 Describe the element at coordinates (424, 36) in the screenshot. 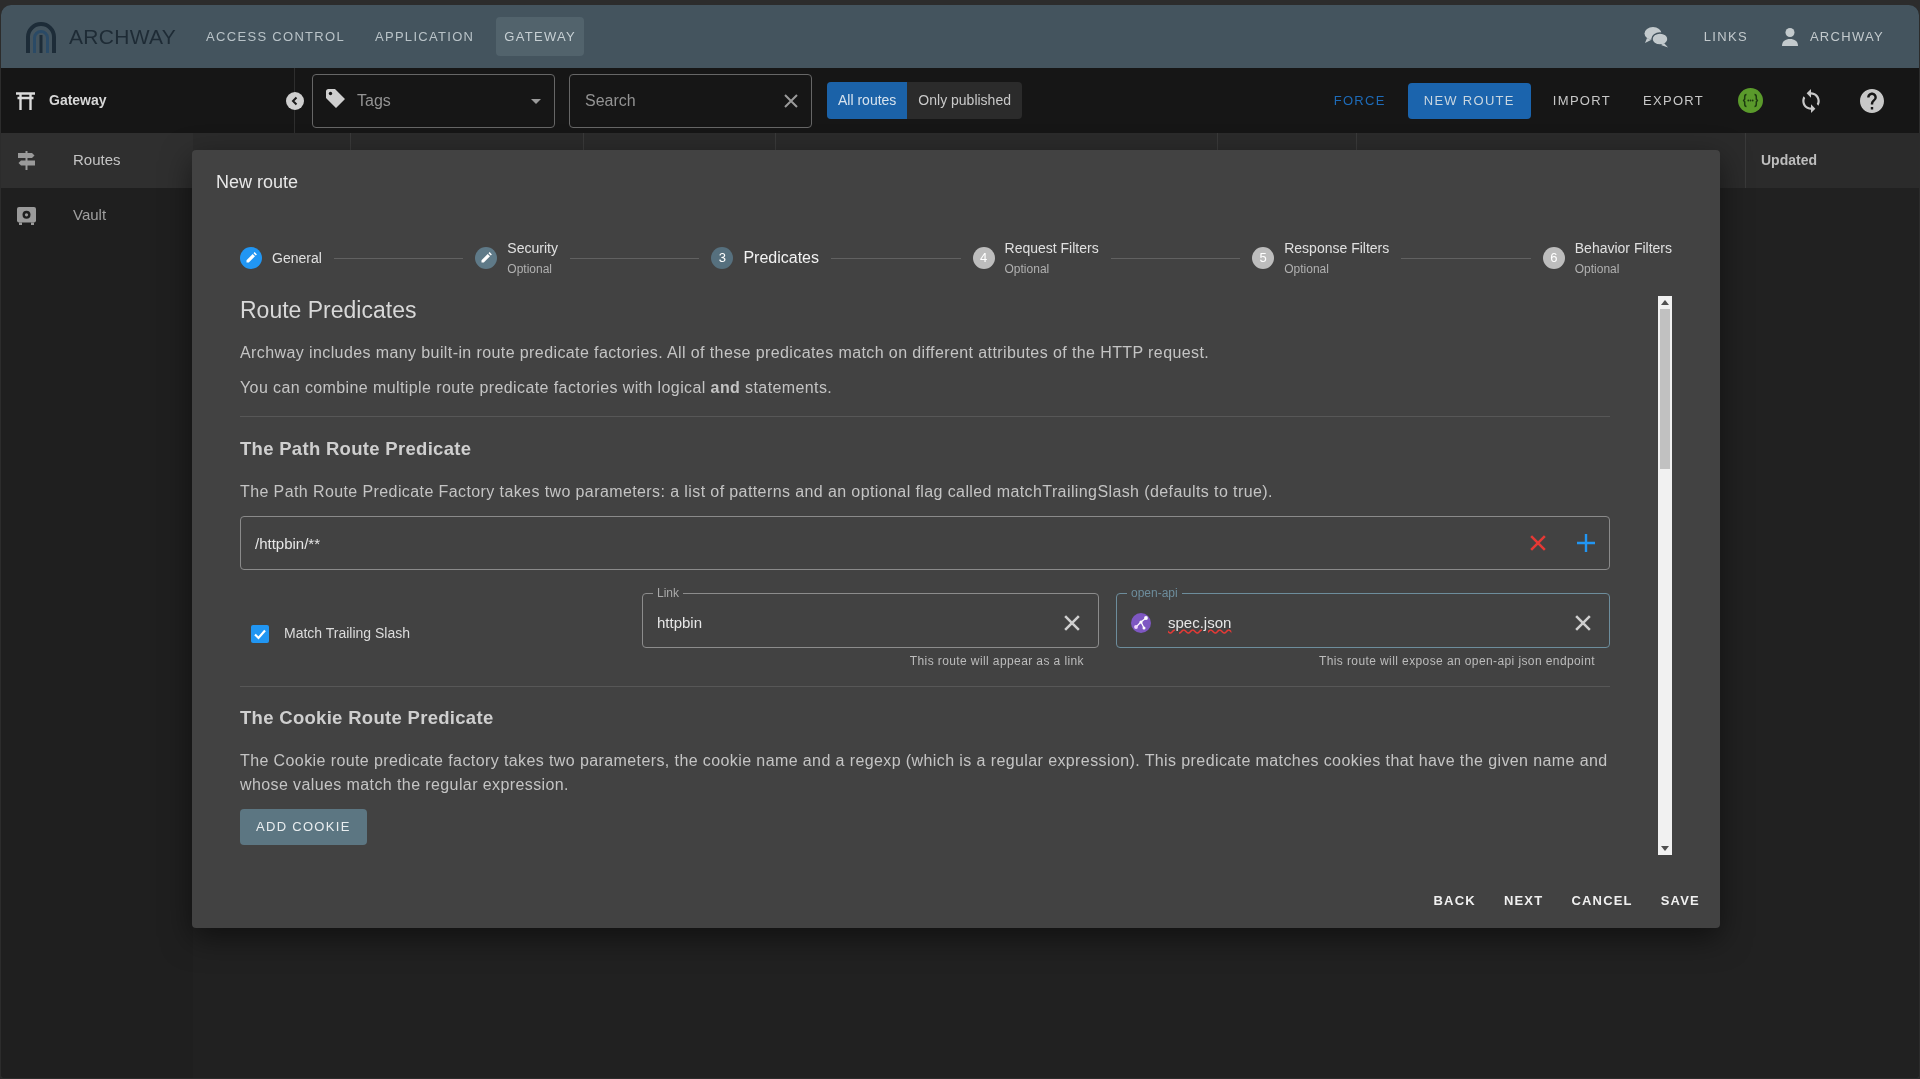

I see `nav-tab: APPLICATION` at that location.